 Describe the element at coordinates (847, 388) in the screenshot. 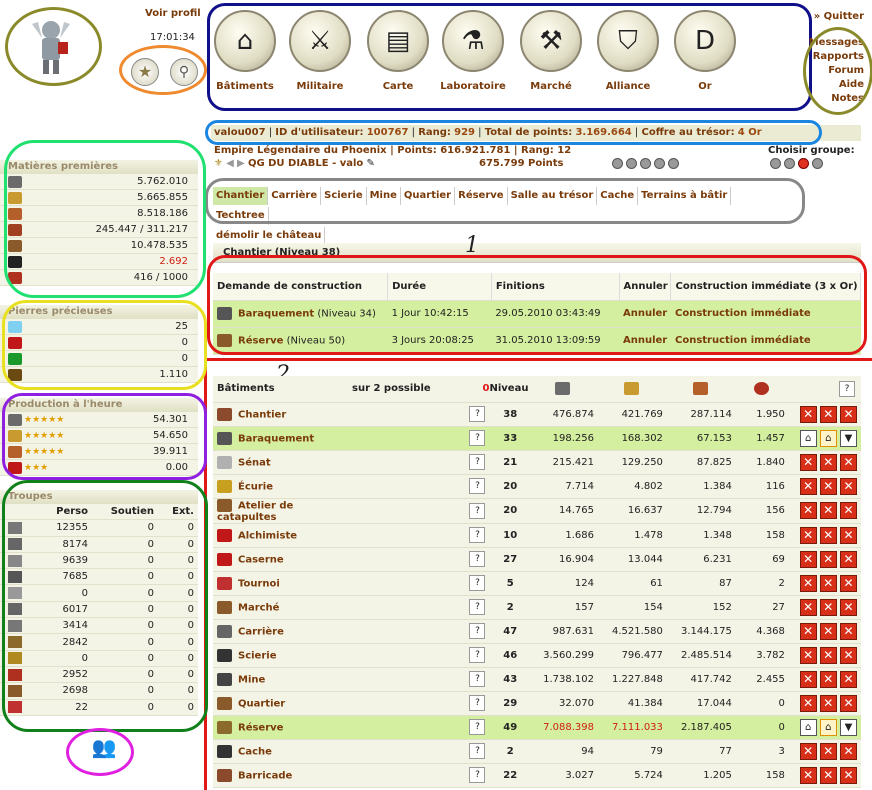

I see `help-button: ?` at that location.